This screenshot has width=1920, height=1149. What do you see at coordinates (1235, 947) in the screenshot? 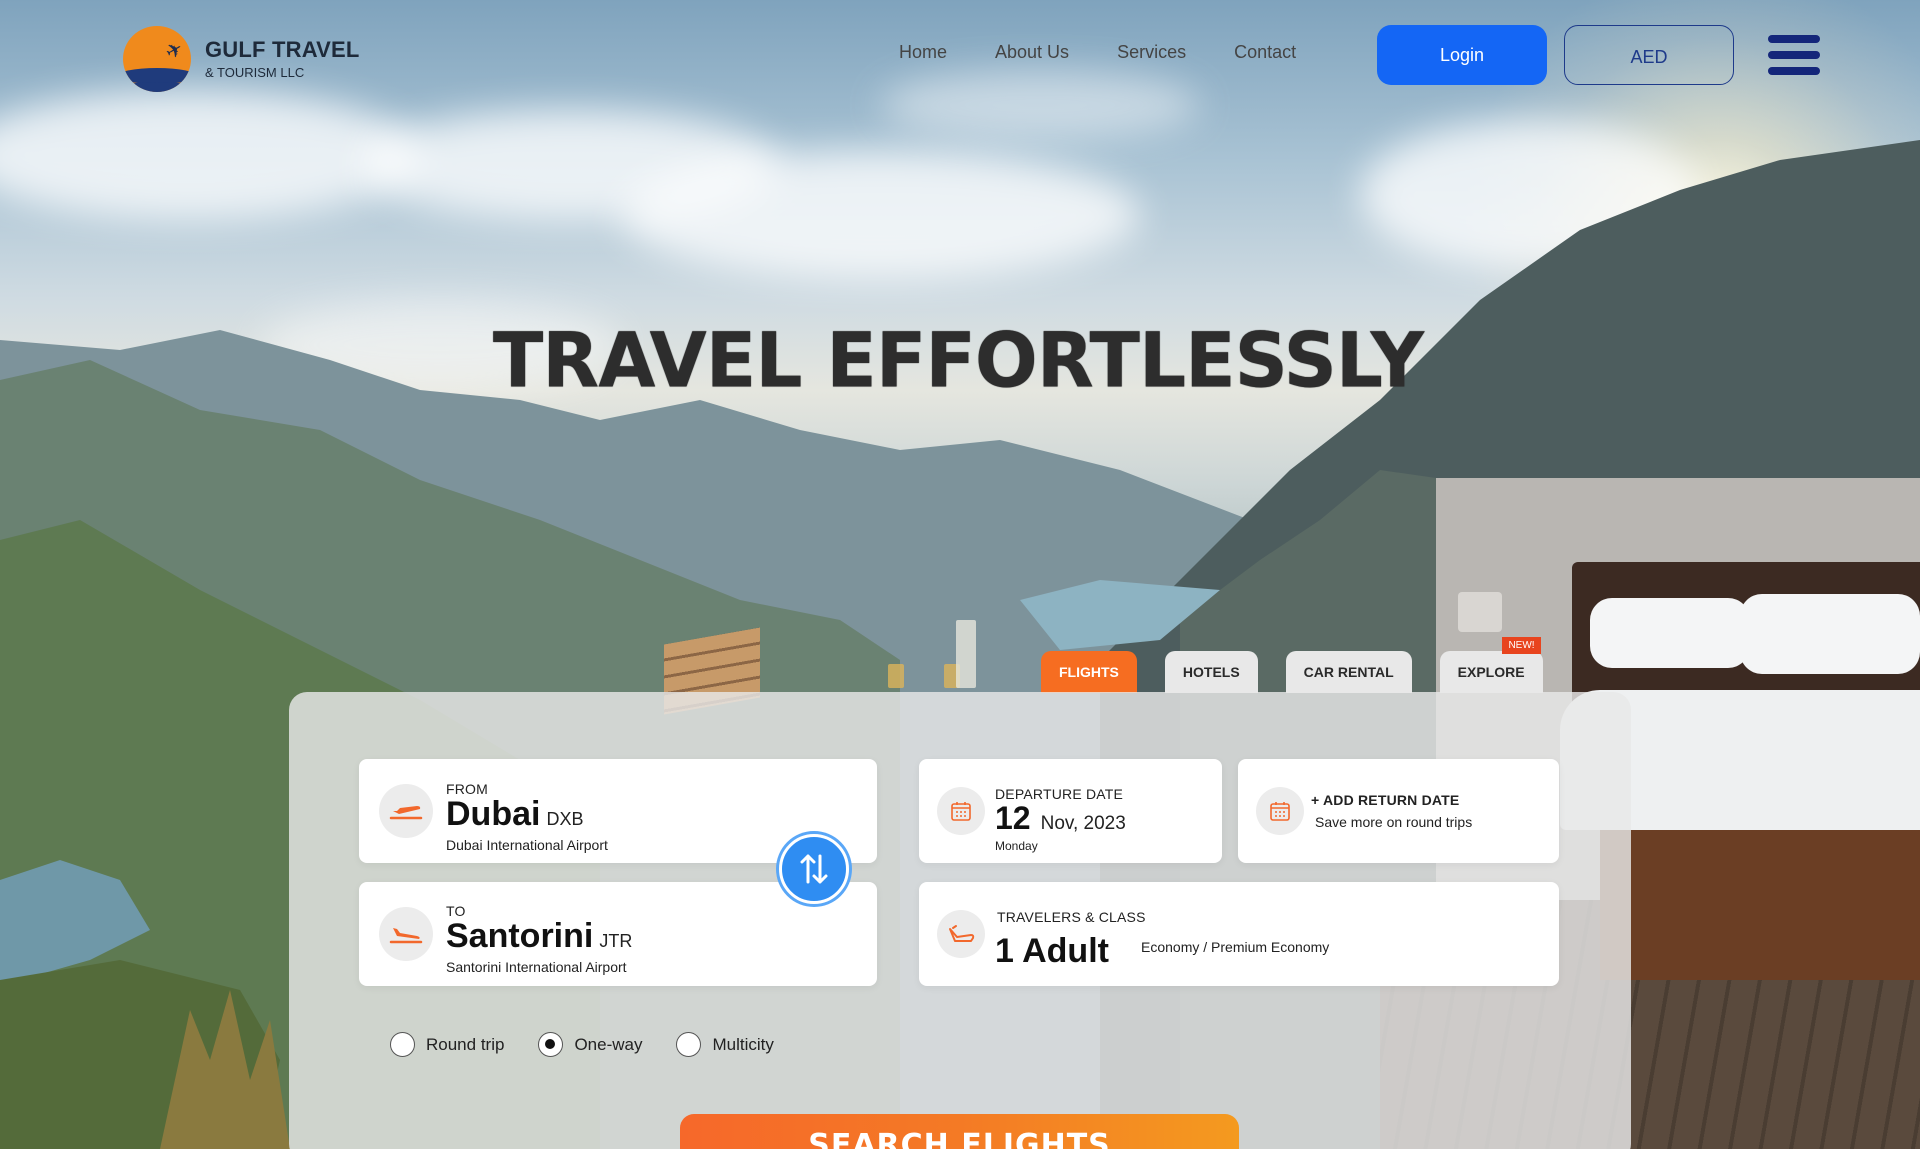
I see `travel-class: Economy / Premium Economy` at bounding box center [1235, 947].